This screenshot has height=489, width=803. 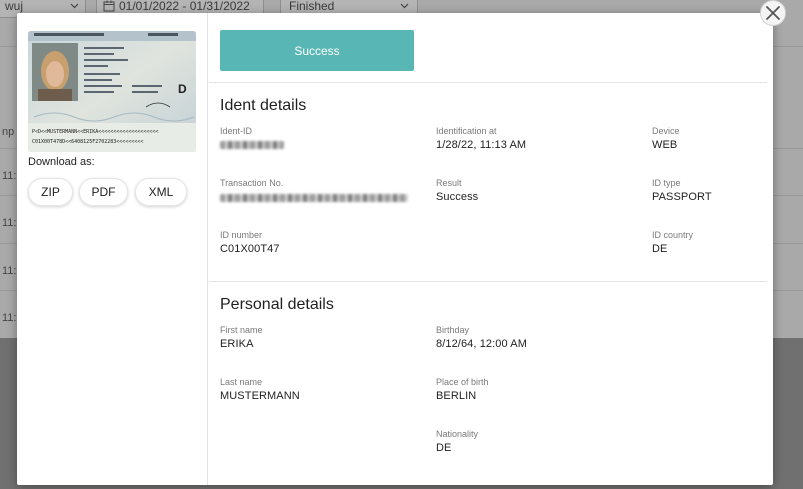 I want to click on bg-date-range-value: 01/01/2022 - 01/31/2022, so click(x=184, y=6).